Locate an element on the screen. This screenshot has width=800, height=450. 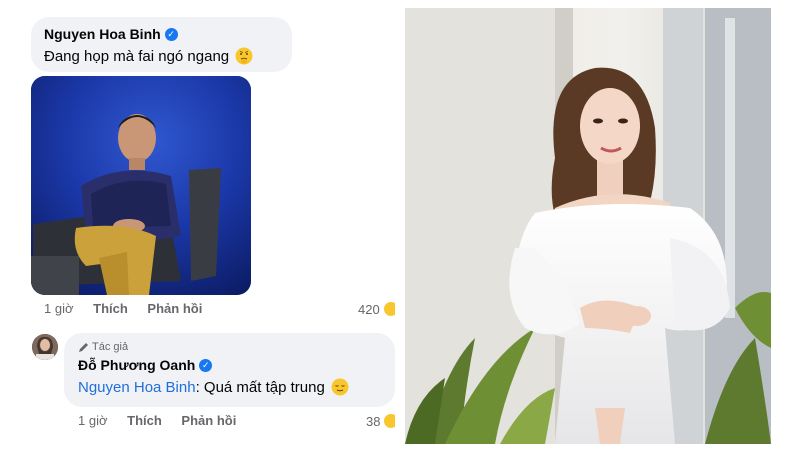
comment-body: Đang họp mà fai ngó ngang is located at coordinates (137, 56).